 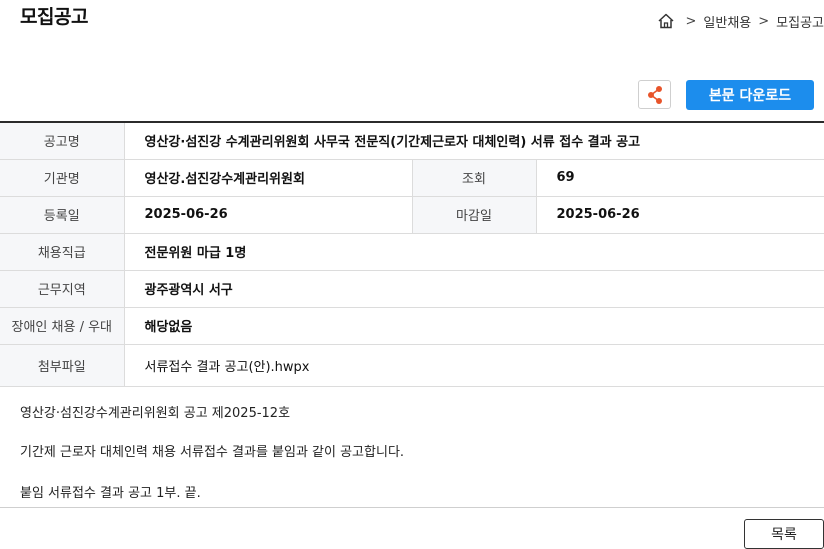 What do you see at coordinates (750, 95) in the screenshot?
I see `download-content-button: 본문 다운로드` at bounding box center [750, 95].